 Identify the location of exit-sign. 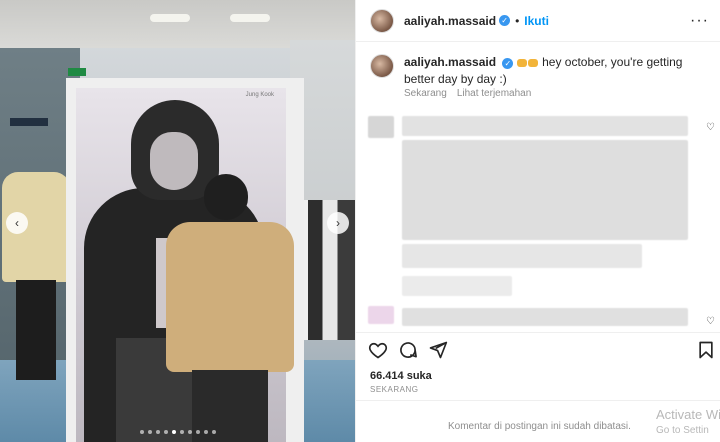
(77, 72).